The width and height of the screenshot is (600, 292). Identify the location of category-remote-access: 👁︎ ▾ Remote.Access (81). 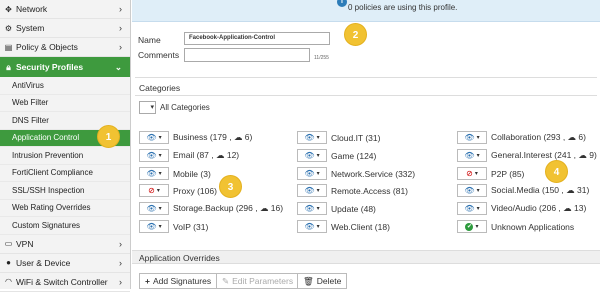
(352, 190).